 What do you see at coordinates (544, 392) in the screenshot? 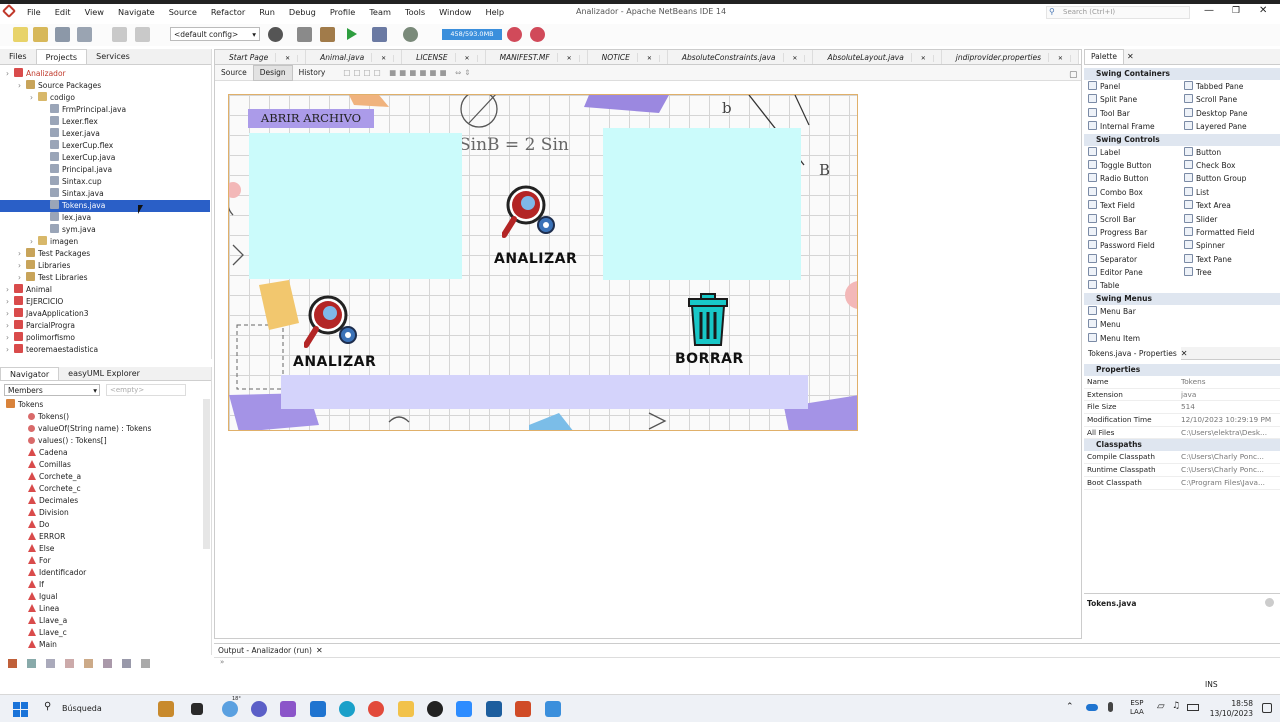
I see `status-text-field` at bounding box center [544, 392].